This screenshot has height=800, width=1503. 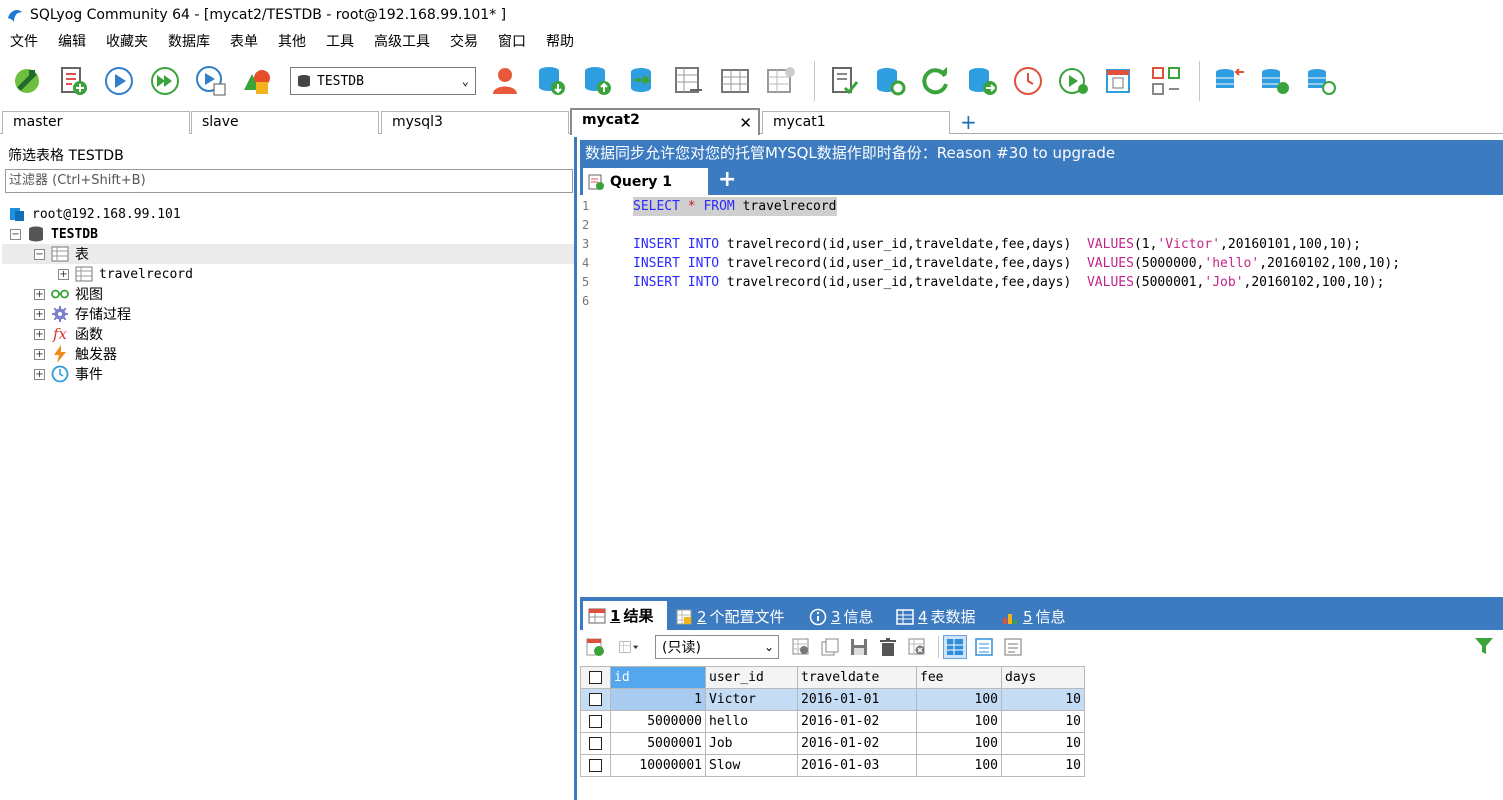 I want to click on refresh-button, so click(x=936, y=81).